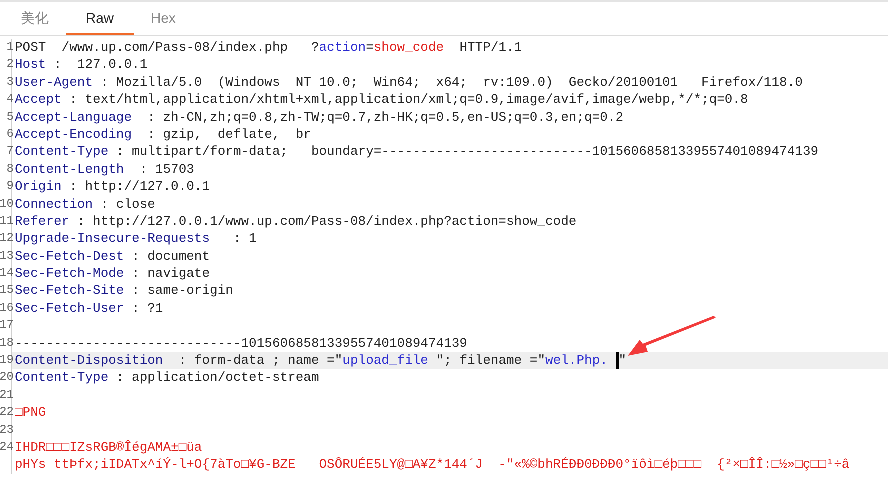  I want to click on code-text: HTTP/1.1, so click(490, 47).